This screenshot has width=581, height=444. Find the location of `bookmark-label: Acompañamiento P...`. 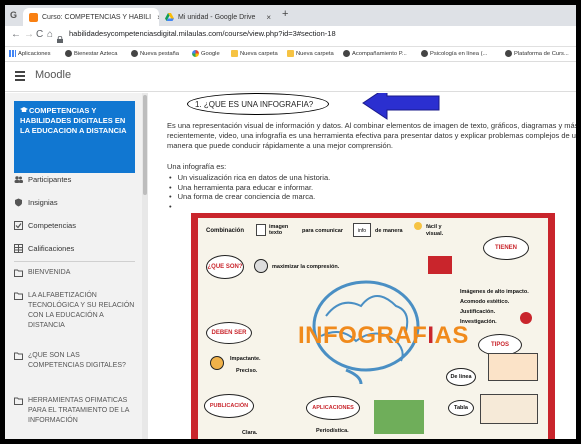

bookmark-label: Acompañamiento P... is located at coordinates (379, 53).